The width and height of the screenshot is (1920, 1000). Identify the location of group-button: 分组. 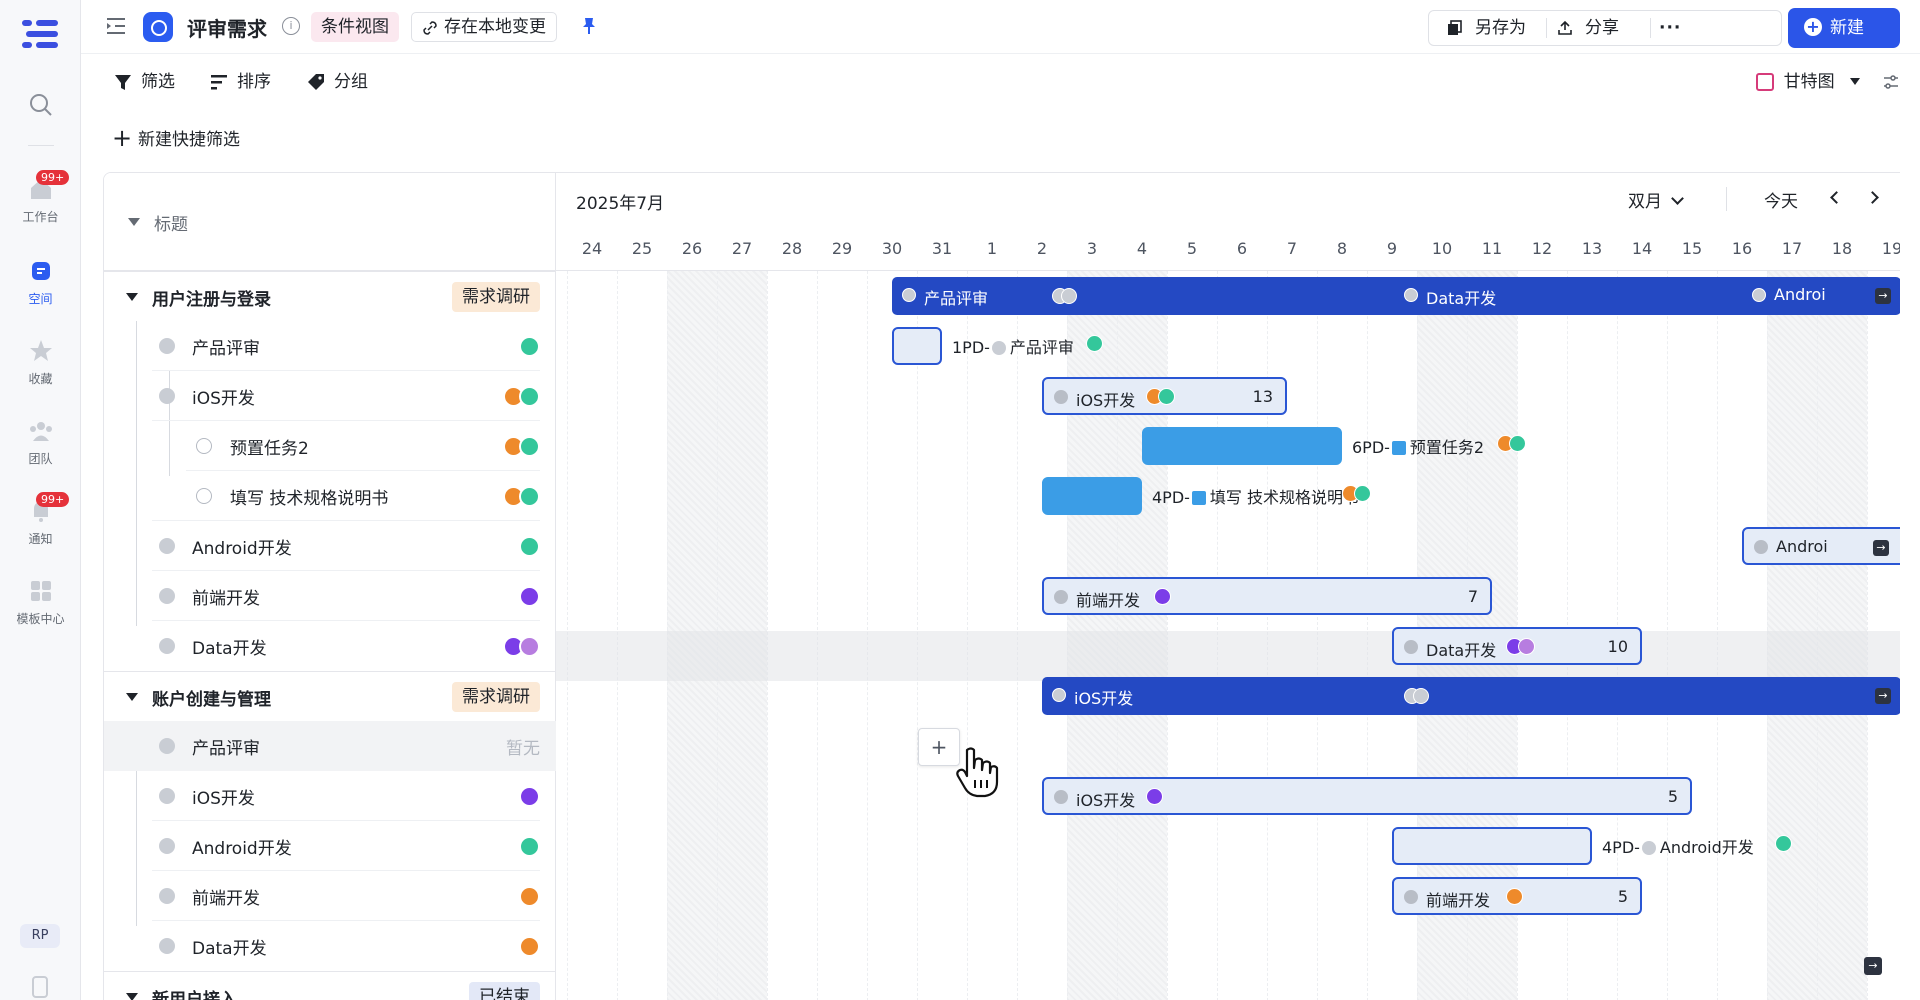
(337, 82).